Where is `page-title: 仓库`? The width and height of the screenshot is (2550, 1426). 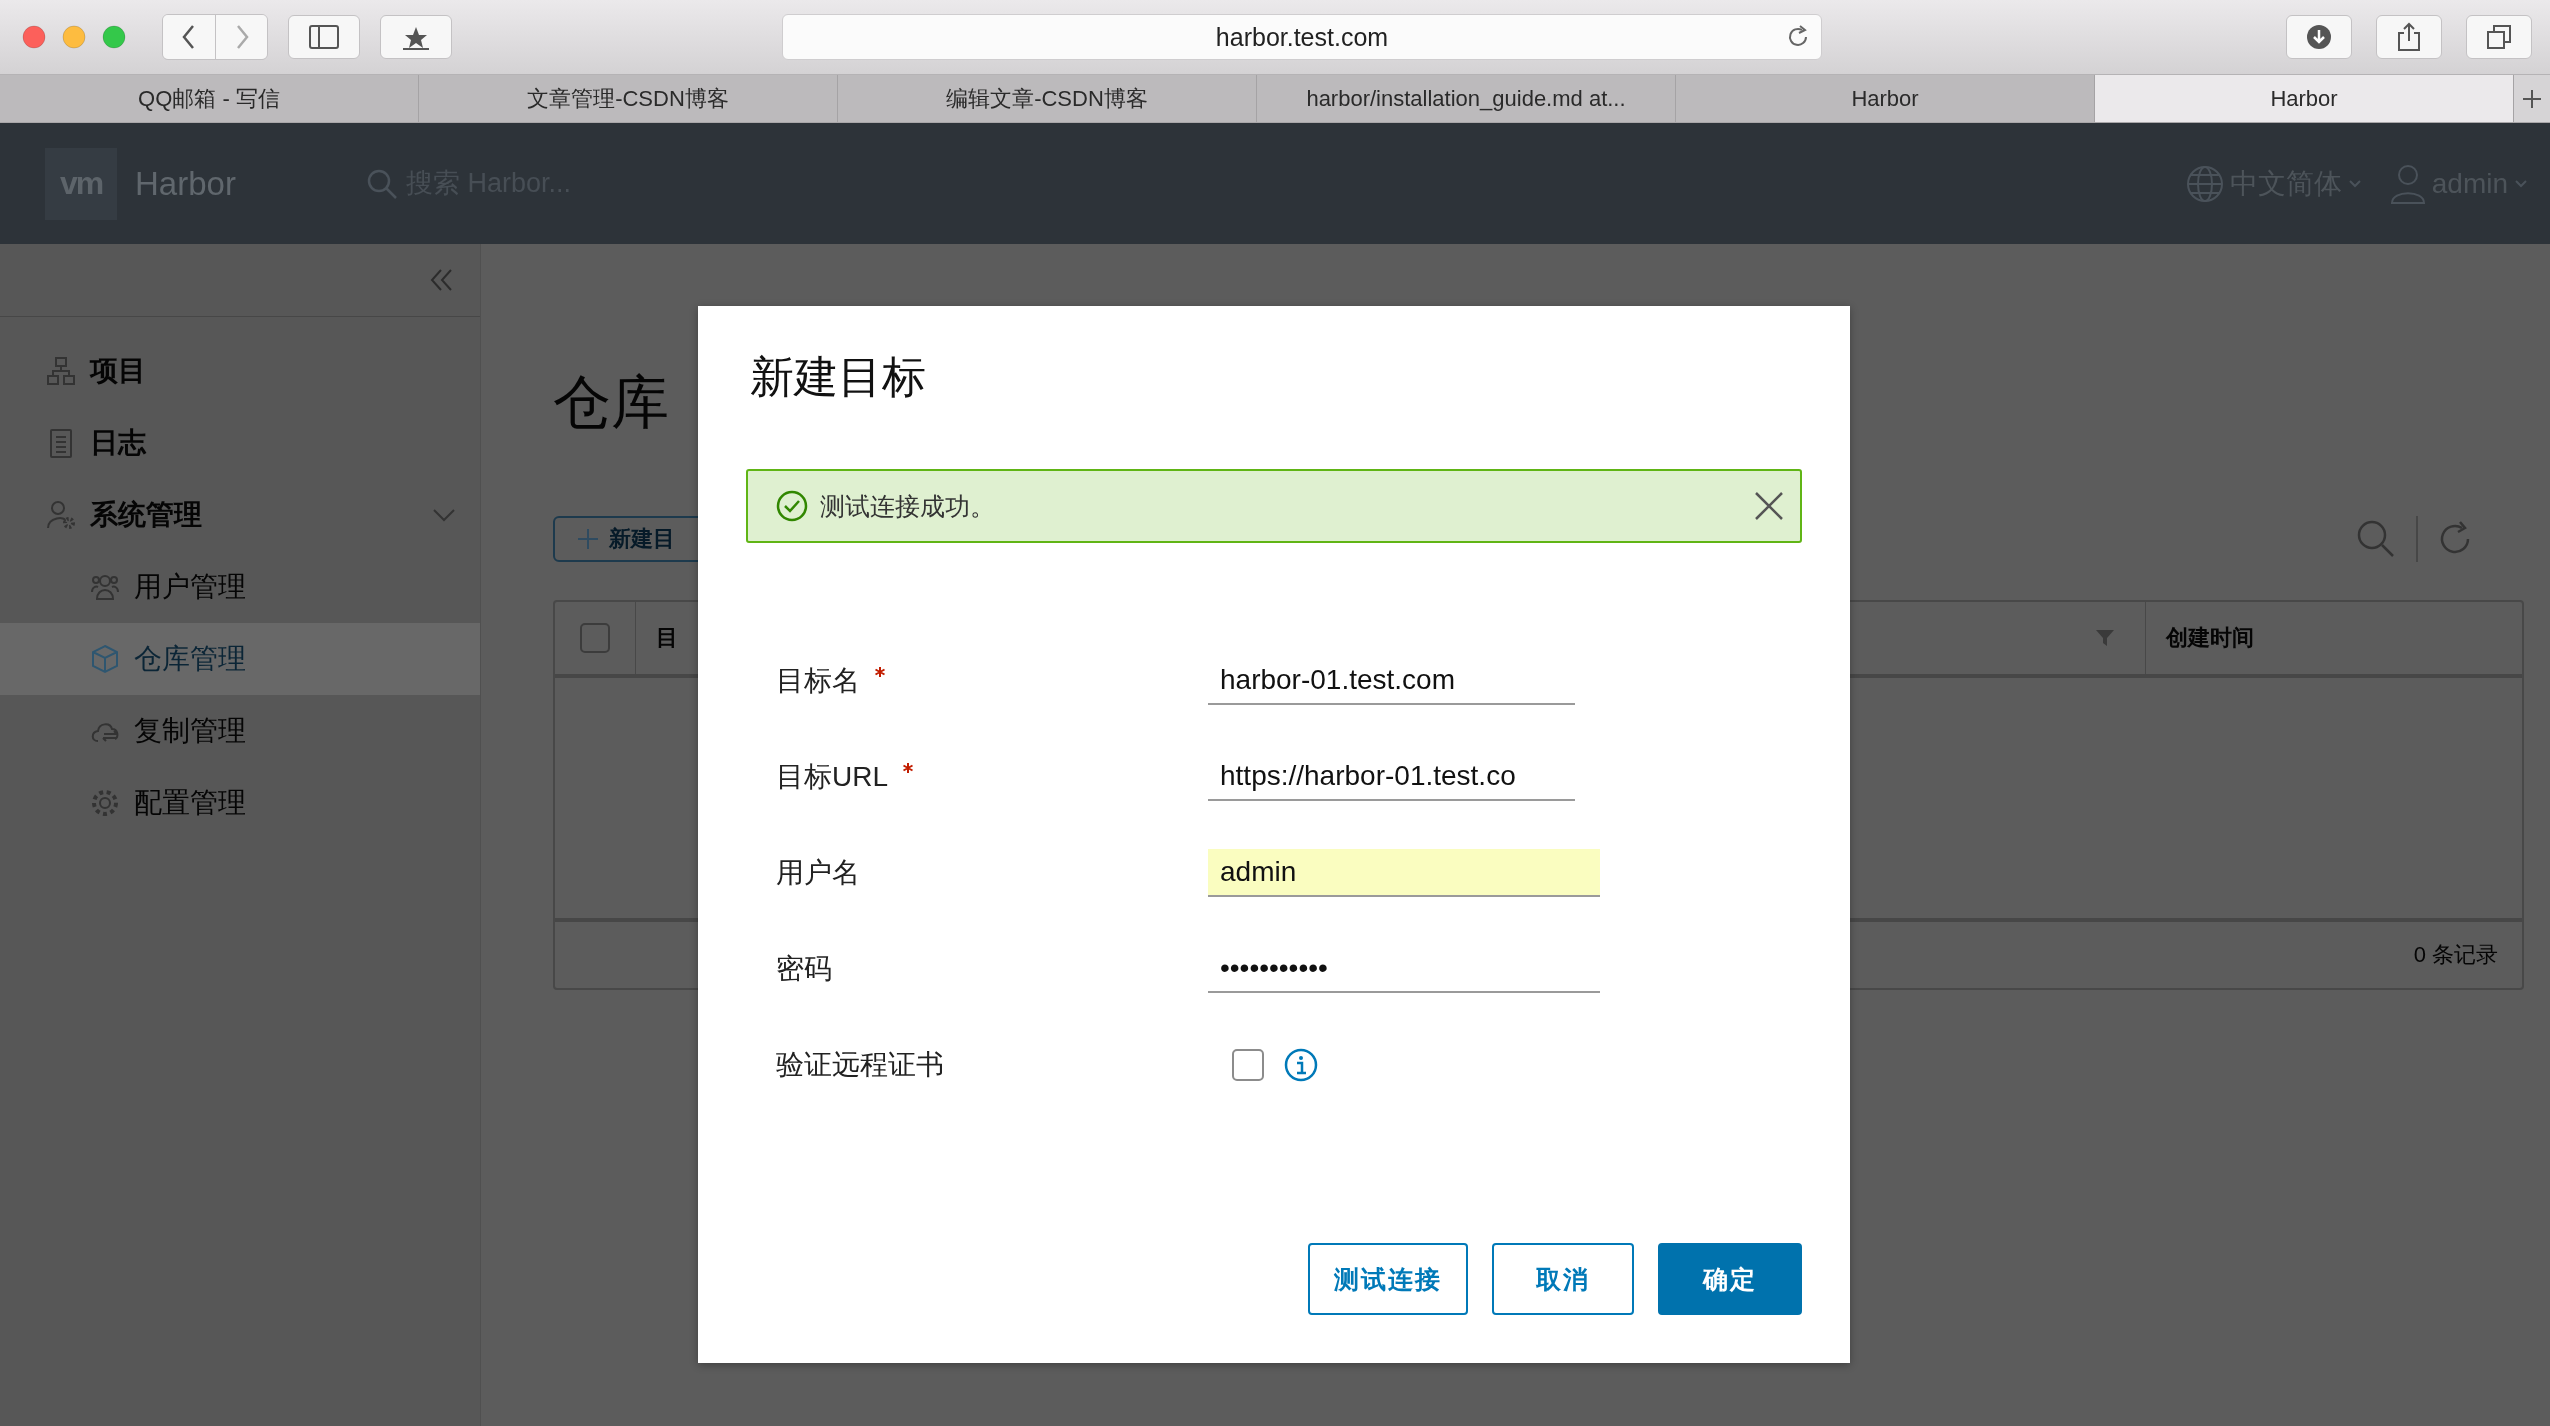 page-title: 仓库 is located at coordinates (611, 402).